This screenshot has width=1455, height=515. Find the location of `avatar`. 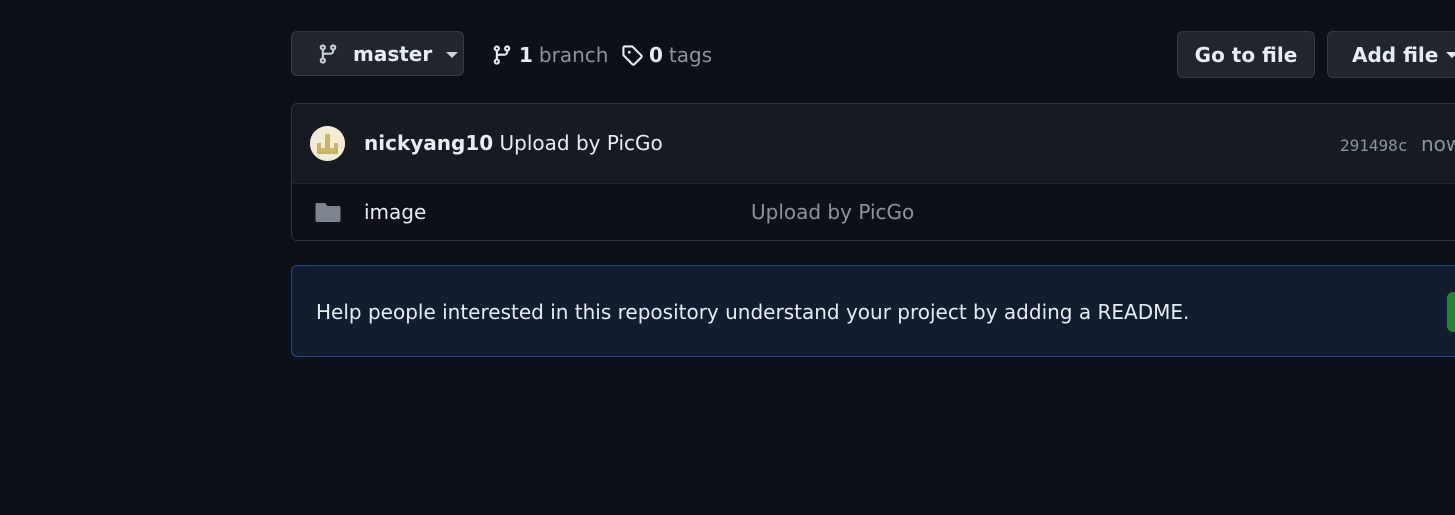

avatar is located at coordinates (327, 143).